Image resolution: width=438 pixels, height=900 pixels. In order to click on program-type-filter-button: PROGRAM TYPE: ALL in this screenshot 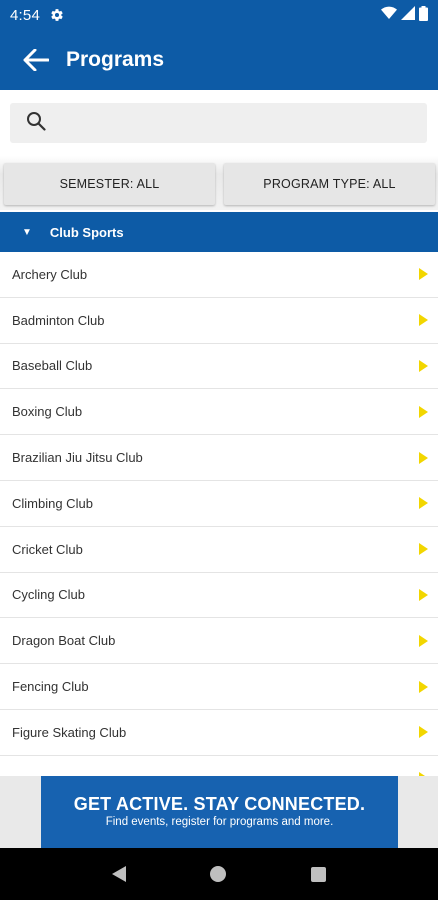, I will do `click(329, 184)`.